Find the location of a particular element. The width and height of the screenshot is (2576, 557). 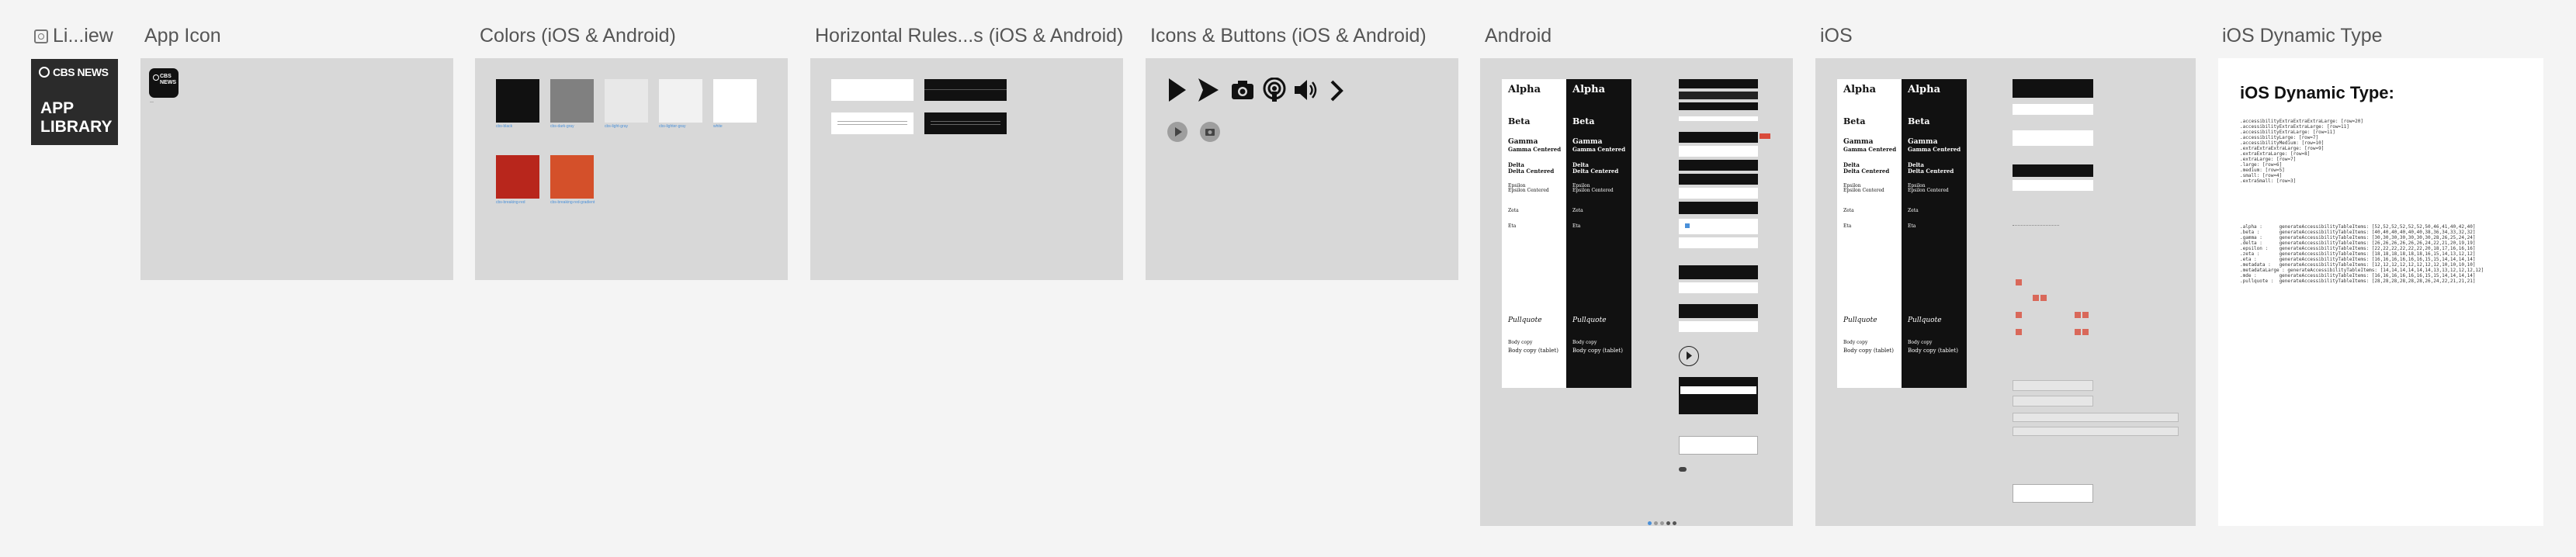

ios-nav-bar-black is located at coordinates (2053, 88).